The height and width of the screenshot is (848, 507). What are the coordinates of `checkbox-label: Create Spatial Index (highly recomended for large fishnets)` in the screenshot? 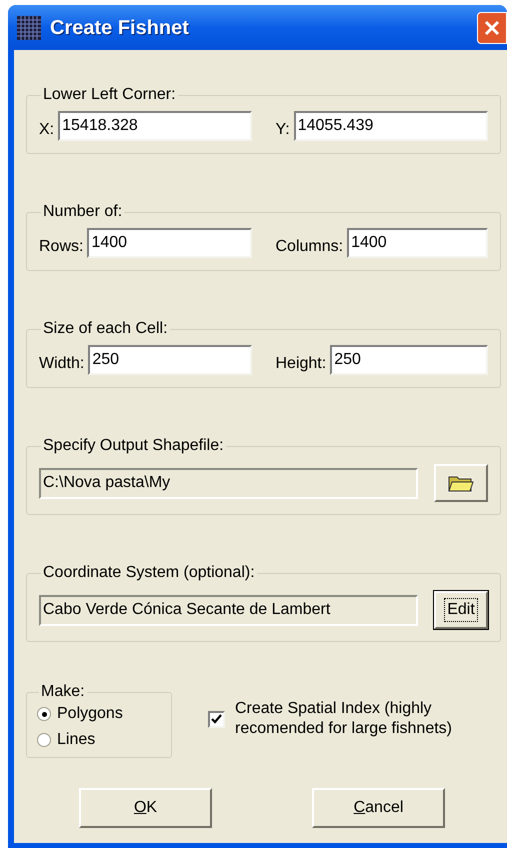 It's located at (344, 719).